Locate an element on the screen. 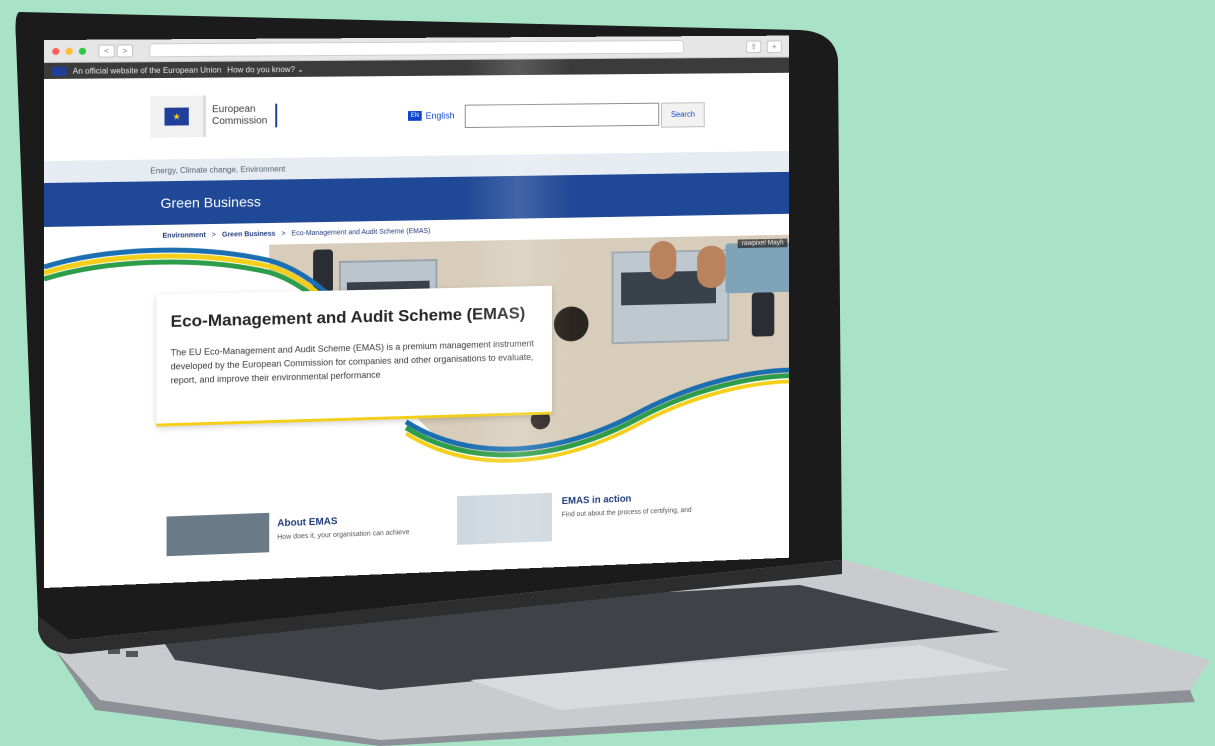  card-title-about: About EMAS is located at coordinates (307, 522).